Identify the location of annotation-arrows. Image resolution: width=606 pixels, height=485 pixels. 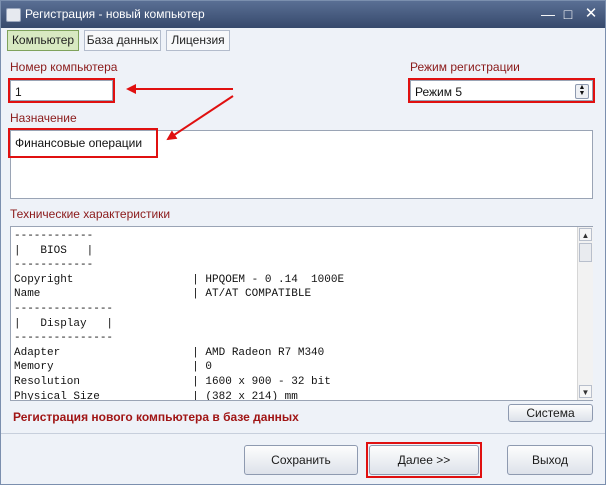
(180, 112).